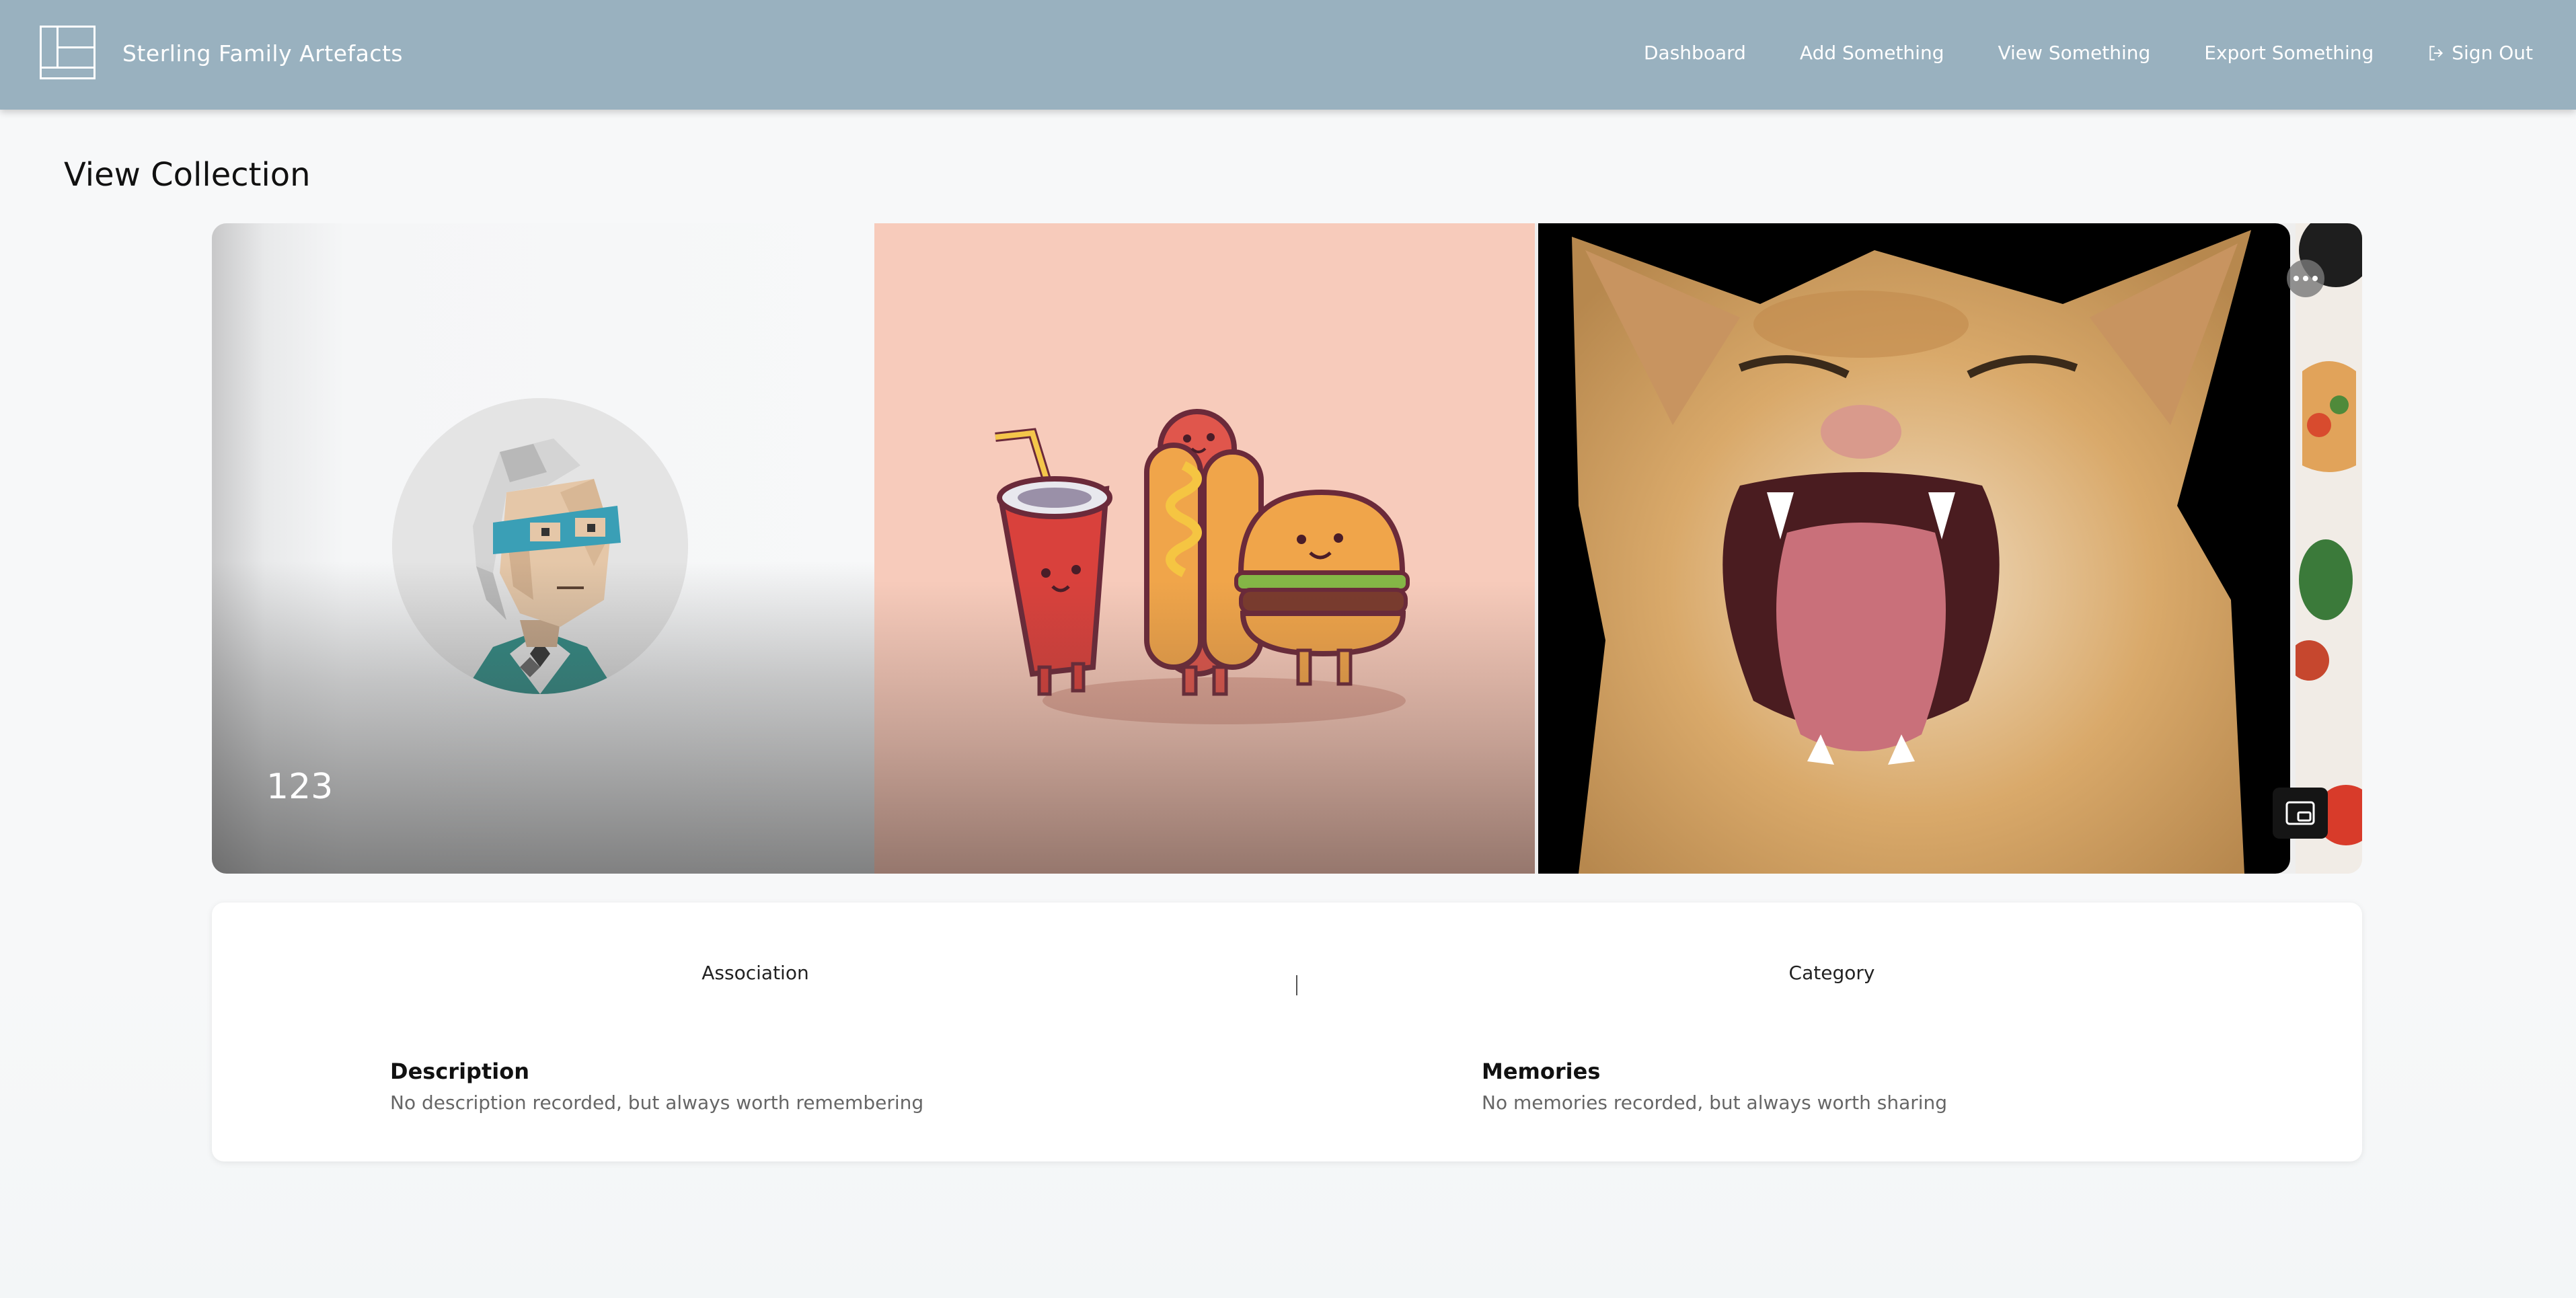  What do you see at coordinates (1695, 53) in the screenshot?
I see `nav-dashboard: Dashboard` at bounding box center [1695, 53].